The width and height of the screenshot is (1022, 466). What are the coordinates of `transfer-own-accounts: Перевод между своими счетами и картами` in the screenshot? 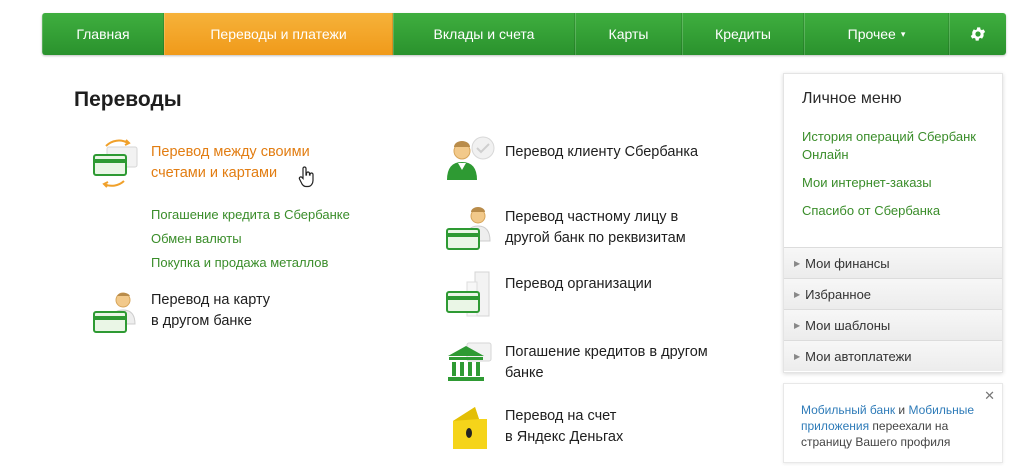 It's located at (201, 163).